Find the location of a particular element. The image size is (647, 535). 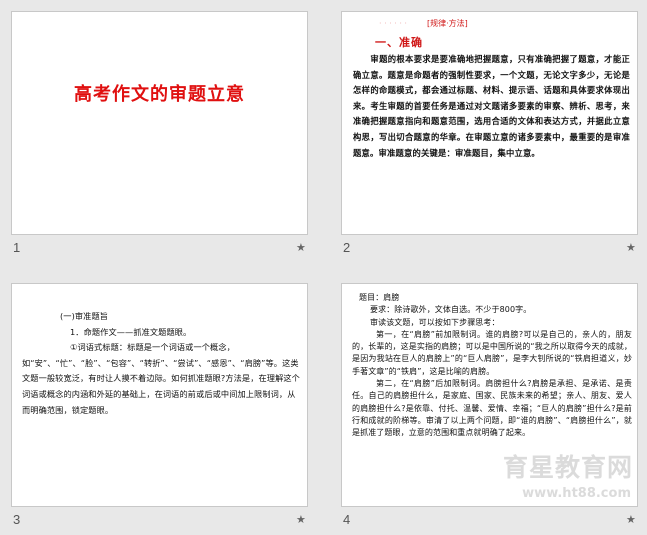

slide-1-number: 1 is located at coordinates (17, 247).